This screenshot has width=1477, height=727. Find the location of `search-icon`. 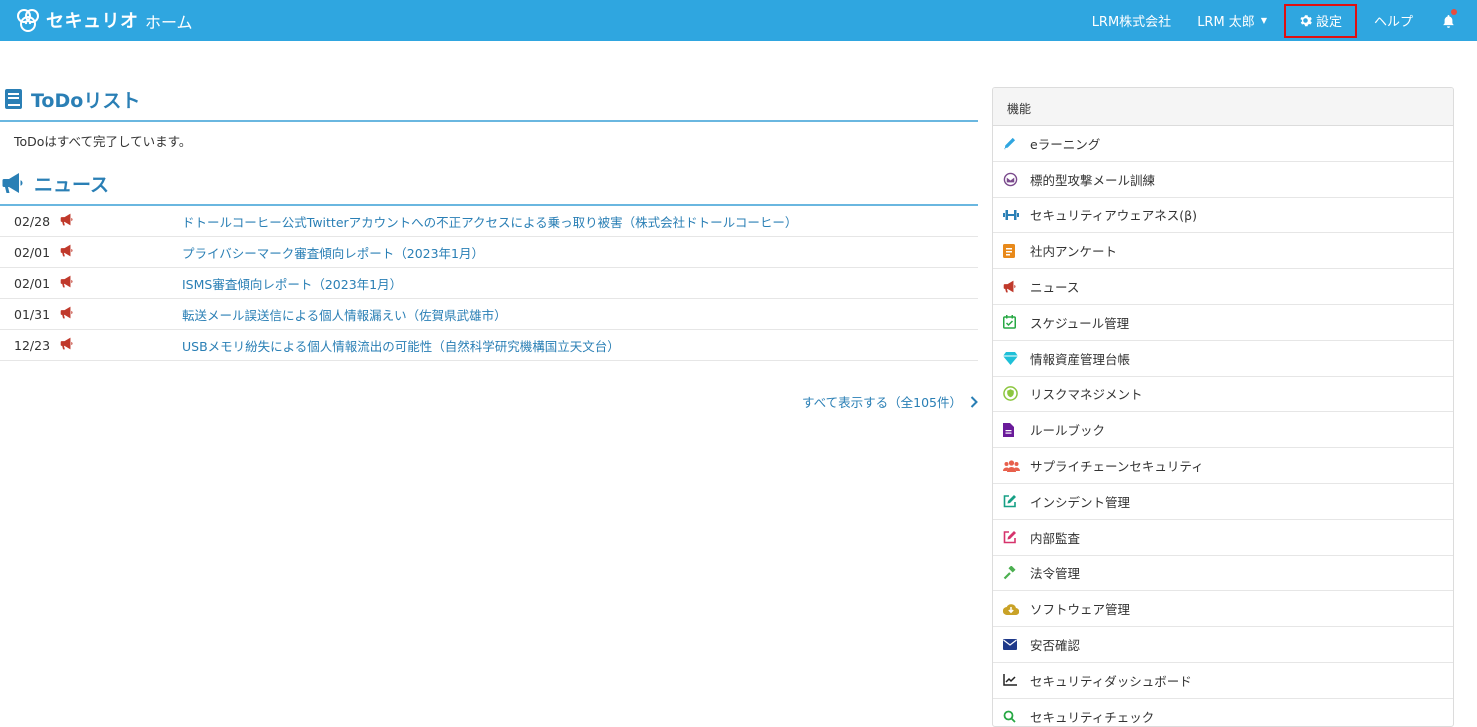

search-icon is located at coordinates (1016, 716).